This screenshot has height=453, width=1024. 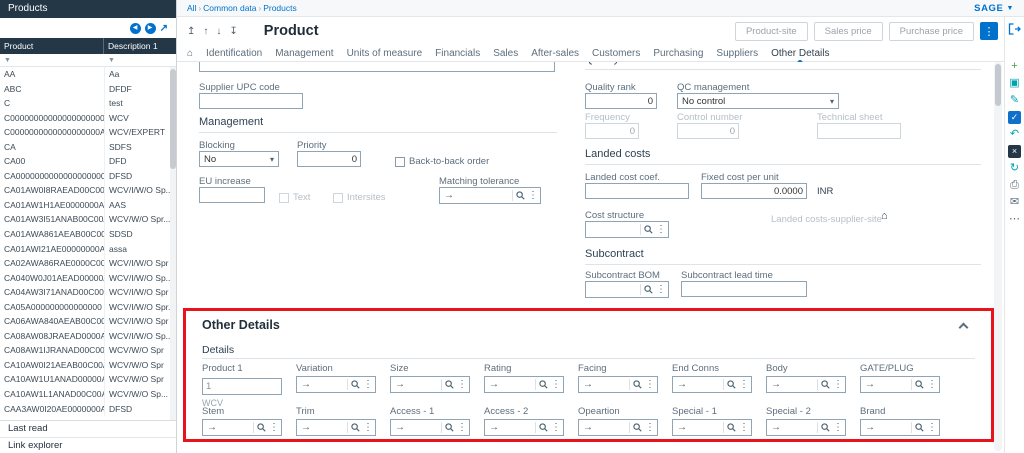 I want to click on supplier-upc-input, so click(x=251, y=101).